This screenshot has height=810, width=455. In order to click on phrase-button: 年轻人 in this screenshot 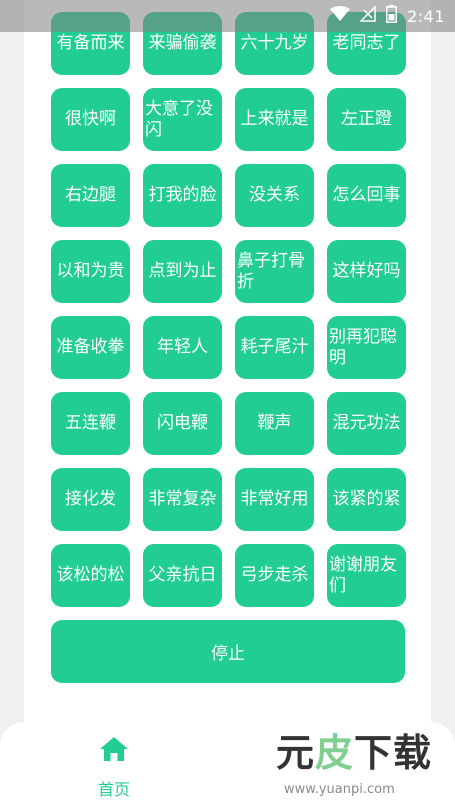, I will do `click(182, 347)`.